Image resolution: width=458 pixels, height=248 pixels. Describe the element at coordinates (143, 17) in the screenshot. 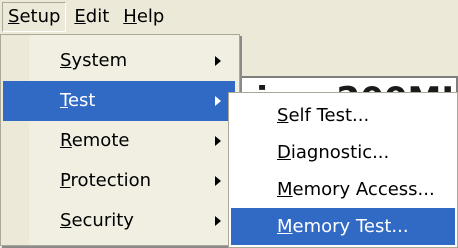

I see `menu-help: Help` at that location.